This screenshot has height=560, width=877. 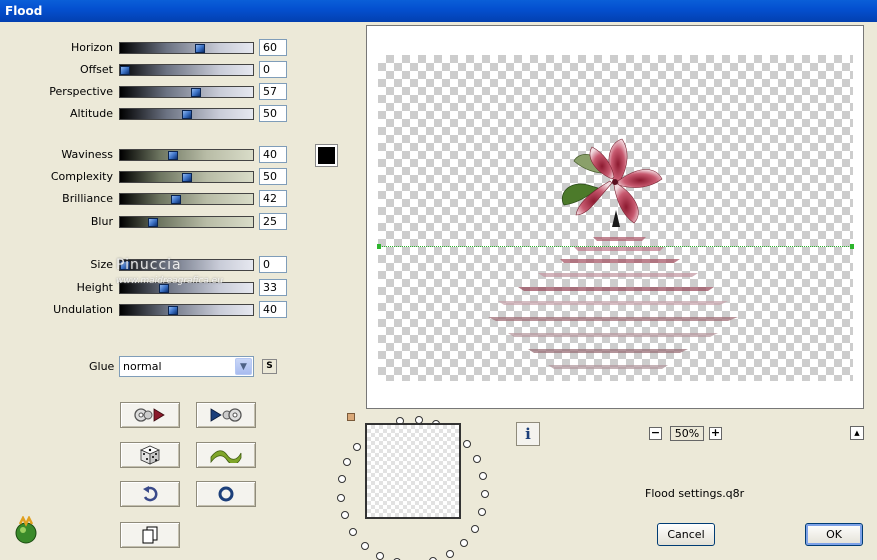 I want to click on horizon-slider, so click(x=186, y=48).